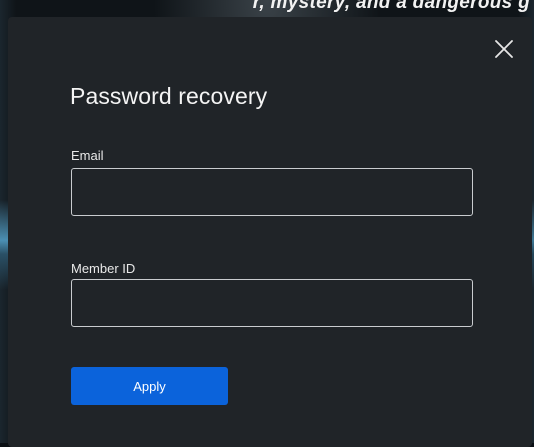 The width and height of the screenshot is (534, 447). Describe the element at coordinates (149, 386) in the screenshot. I see `apply-button: Apply` at that location.